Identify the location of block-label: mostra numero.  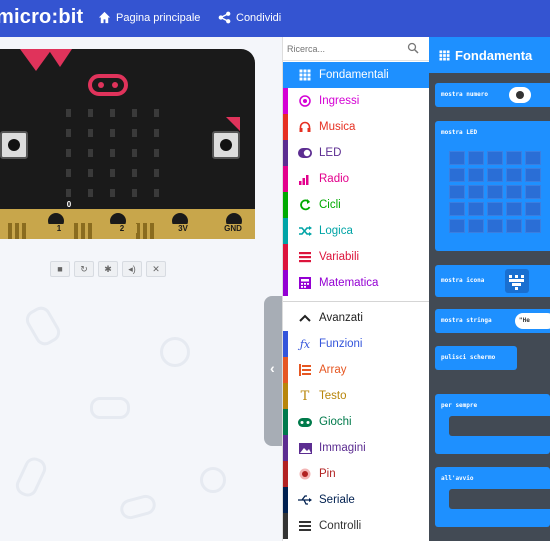
(464, 94).